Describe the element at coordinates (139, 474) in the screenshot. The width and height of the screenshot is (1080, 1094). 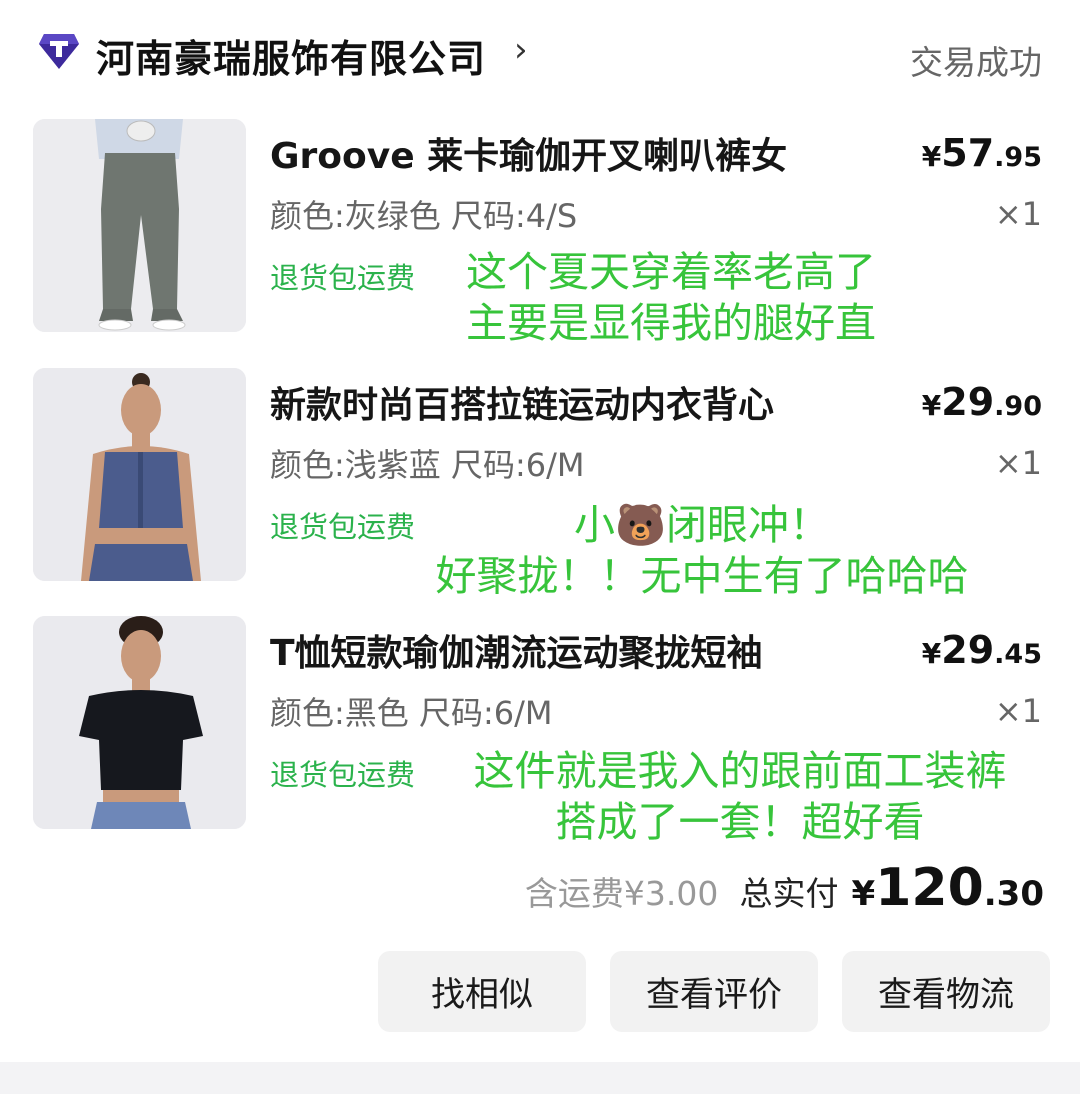
I see `product-image-sports-bra` at that location.